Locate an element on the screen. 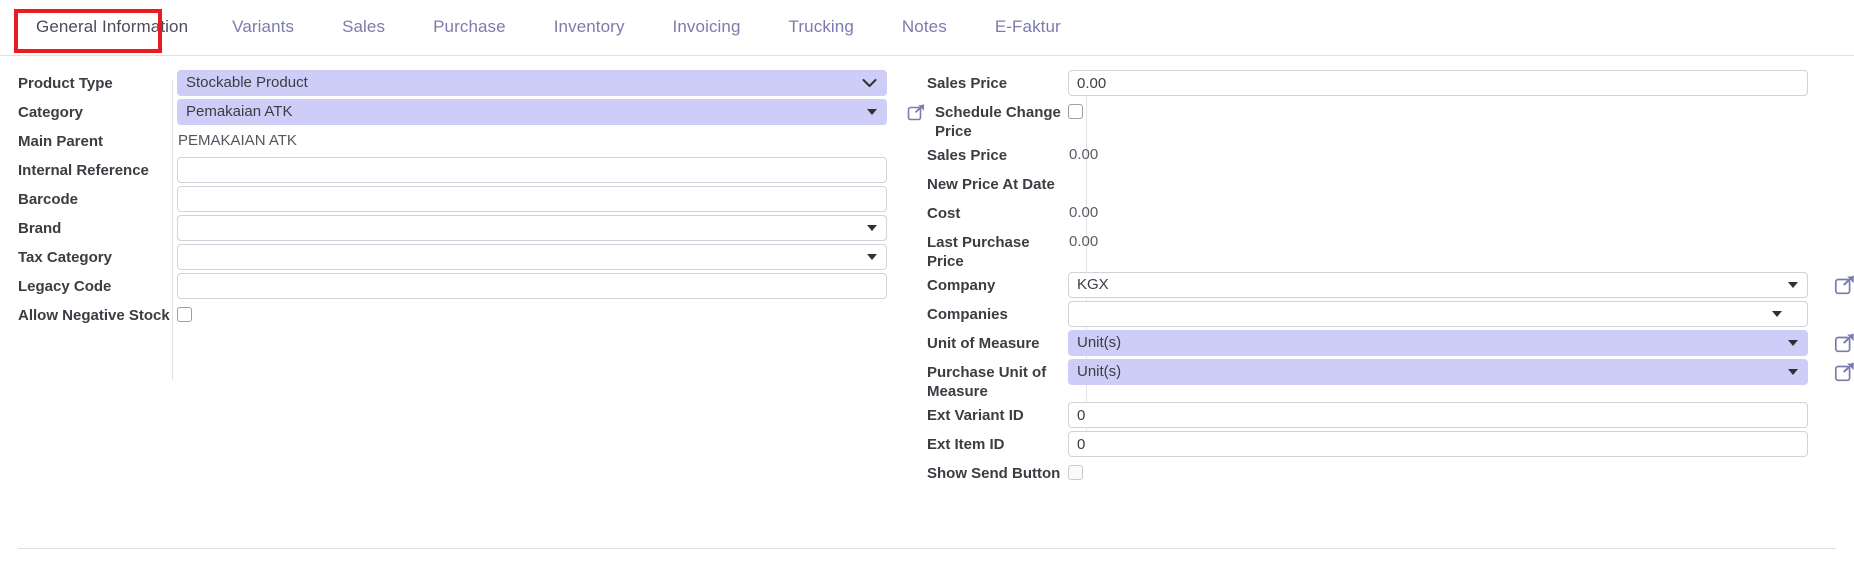 Image resolution: width=1854 pixels, height=567 pixels. tab-variants: Variants is located at coordinates (263, 36).